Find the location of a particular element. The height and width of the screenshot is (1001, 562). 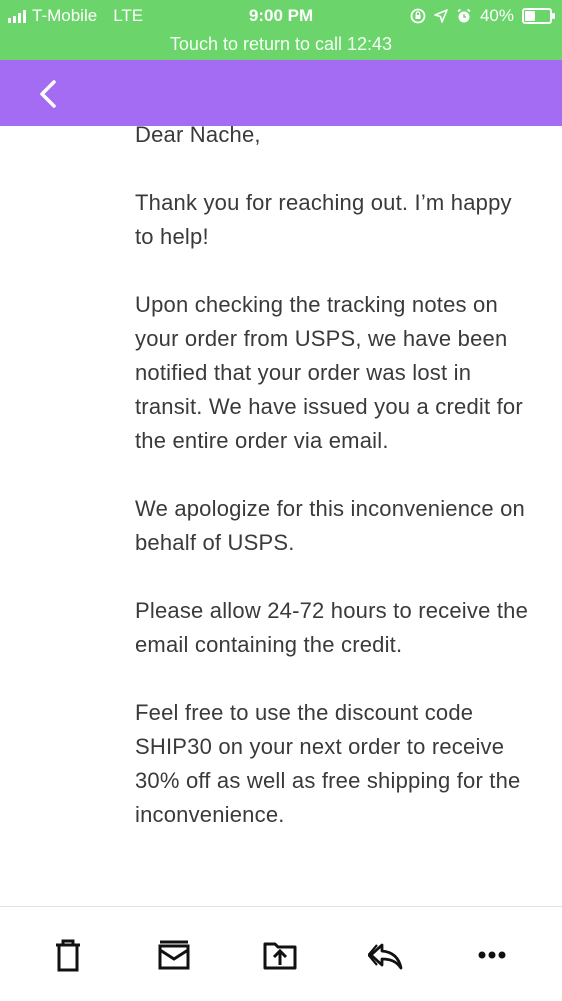

archive-icon is located at coordinates (174, 955).